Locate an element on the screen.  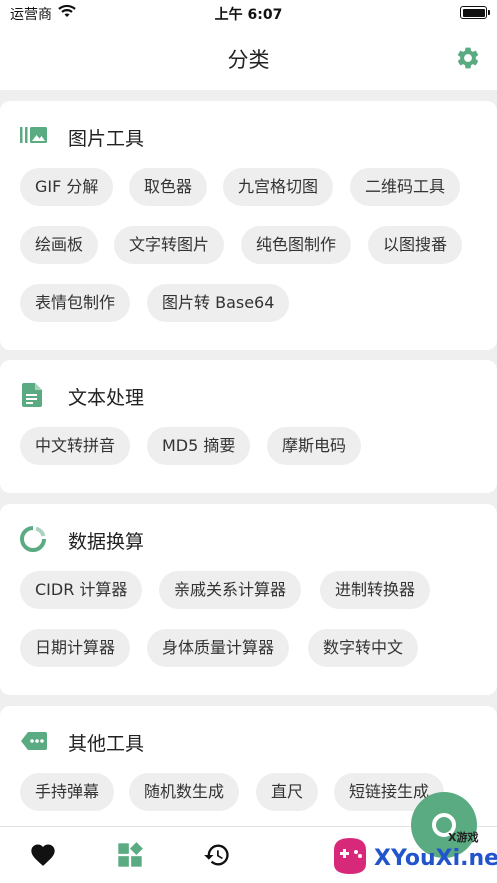
tool-chip-number-to-chinese: 数字转中文 is located at coordinates (363, 648).